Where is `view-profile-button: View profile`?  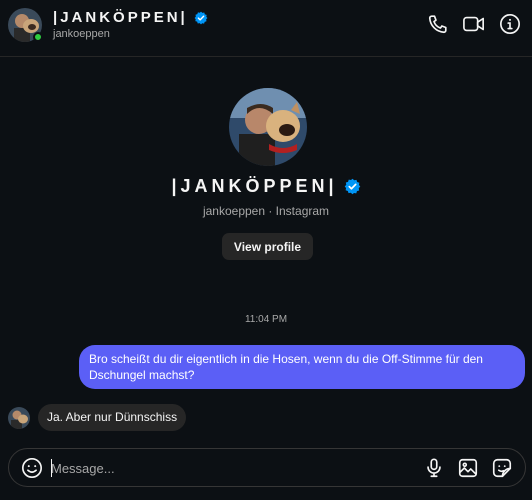 view-profile-button: View profile is located at coordinates (267, 246).